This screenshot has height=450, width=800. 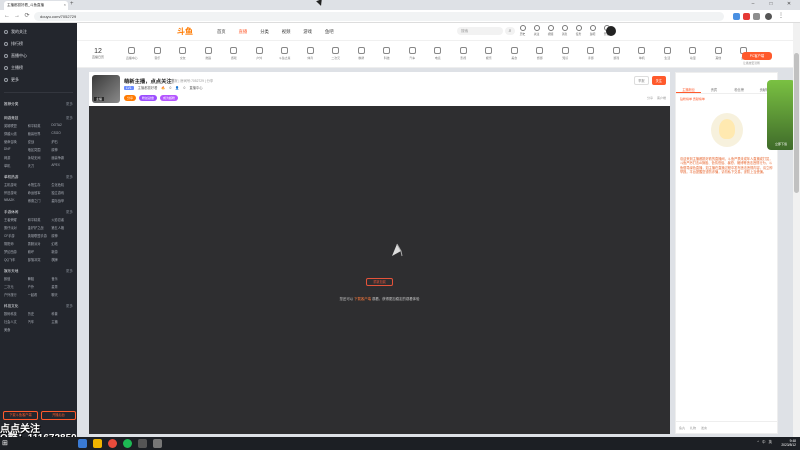 I want to click on nav-item-0: 首页, so click(x=221, y=32).